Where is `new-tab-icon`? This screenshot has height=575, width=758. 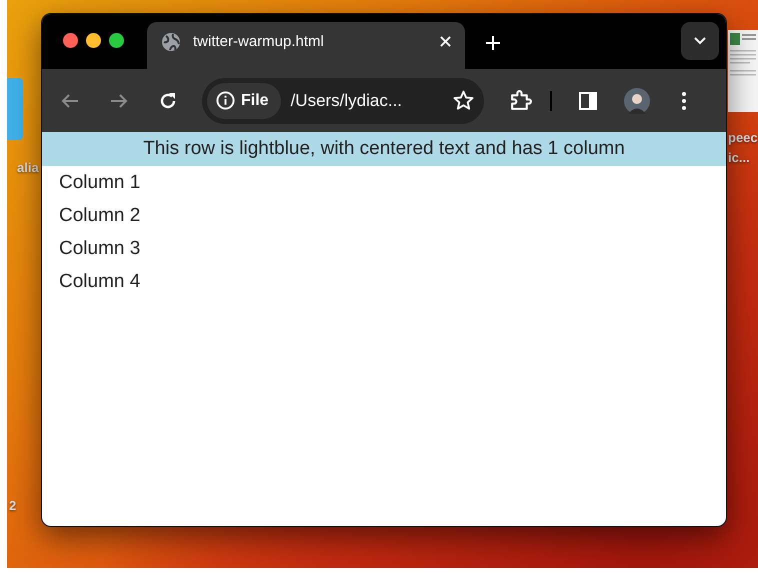
new-tab-icon is located at coordinates (493, 43).